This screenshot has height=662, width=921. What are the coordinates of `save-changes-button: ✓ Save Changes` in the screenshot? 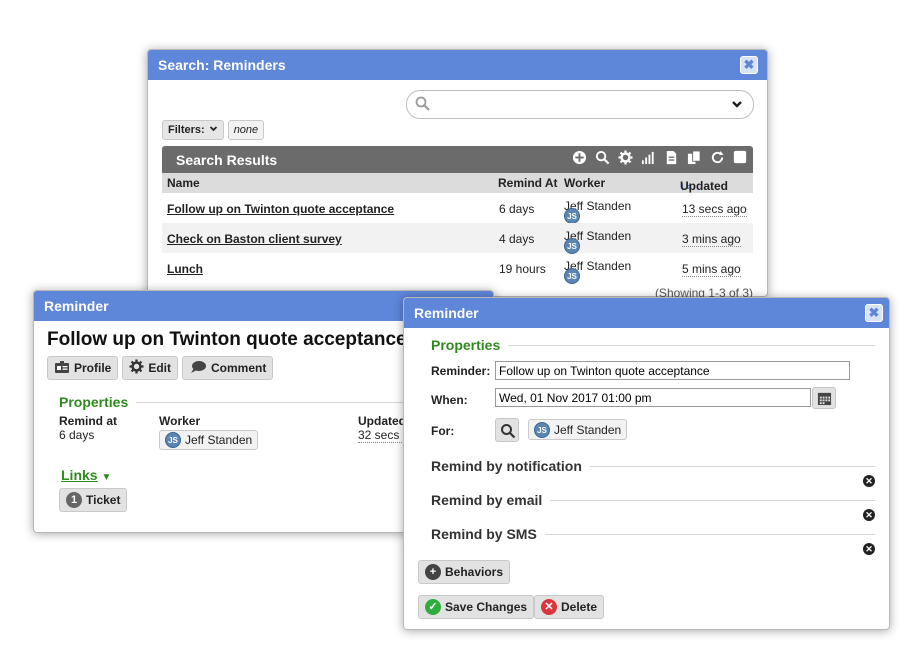 It's located at (476, 607).